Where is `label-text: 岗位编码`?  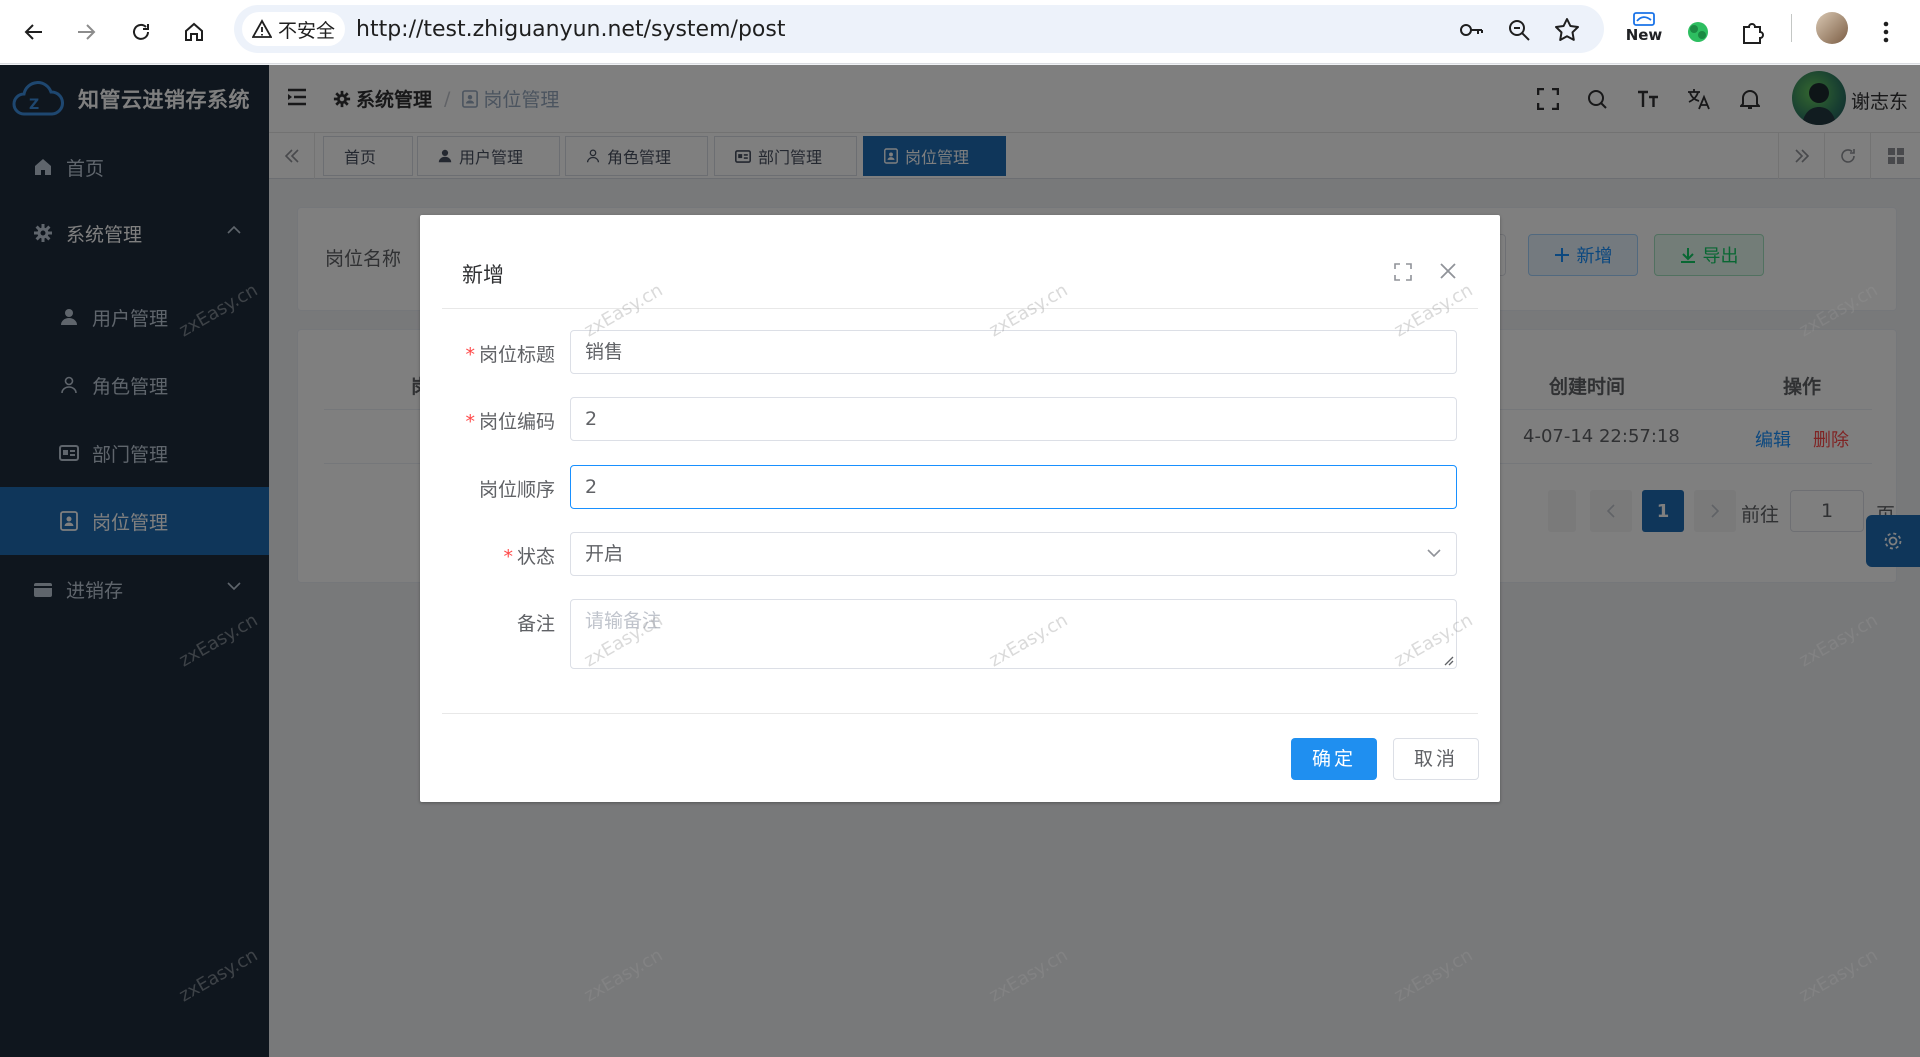 label-text: 岗位编码 is located at coordinates (516, 422).